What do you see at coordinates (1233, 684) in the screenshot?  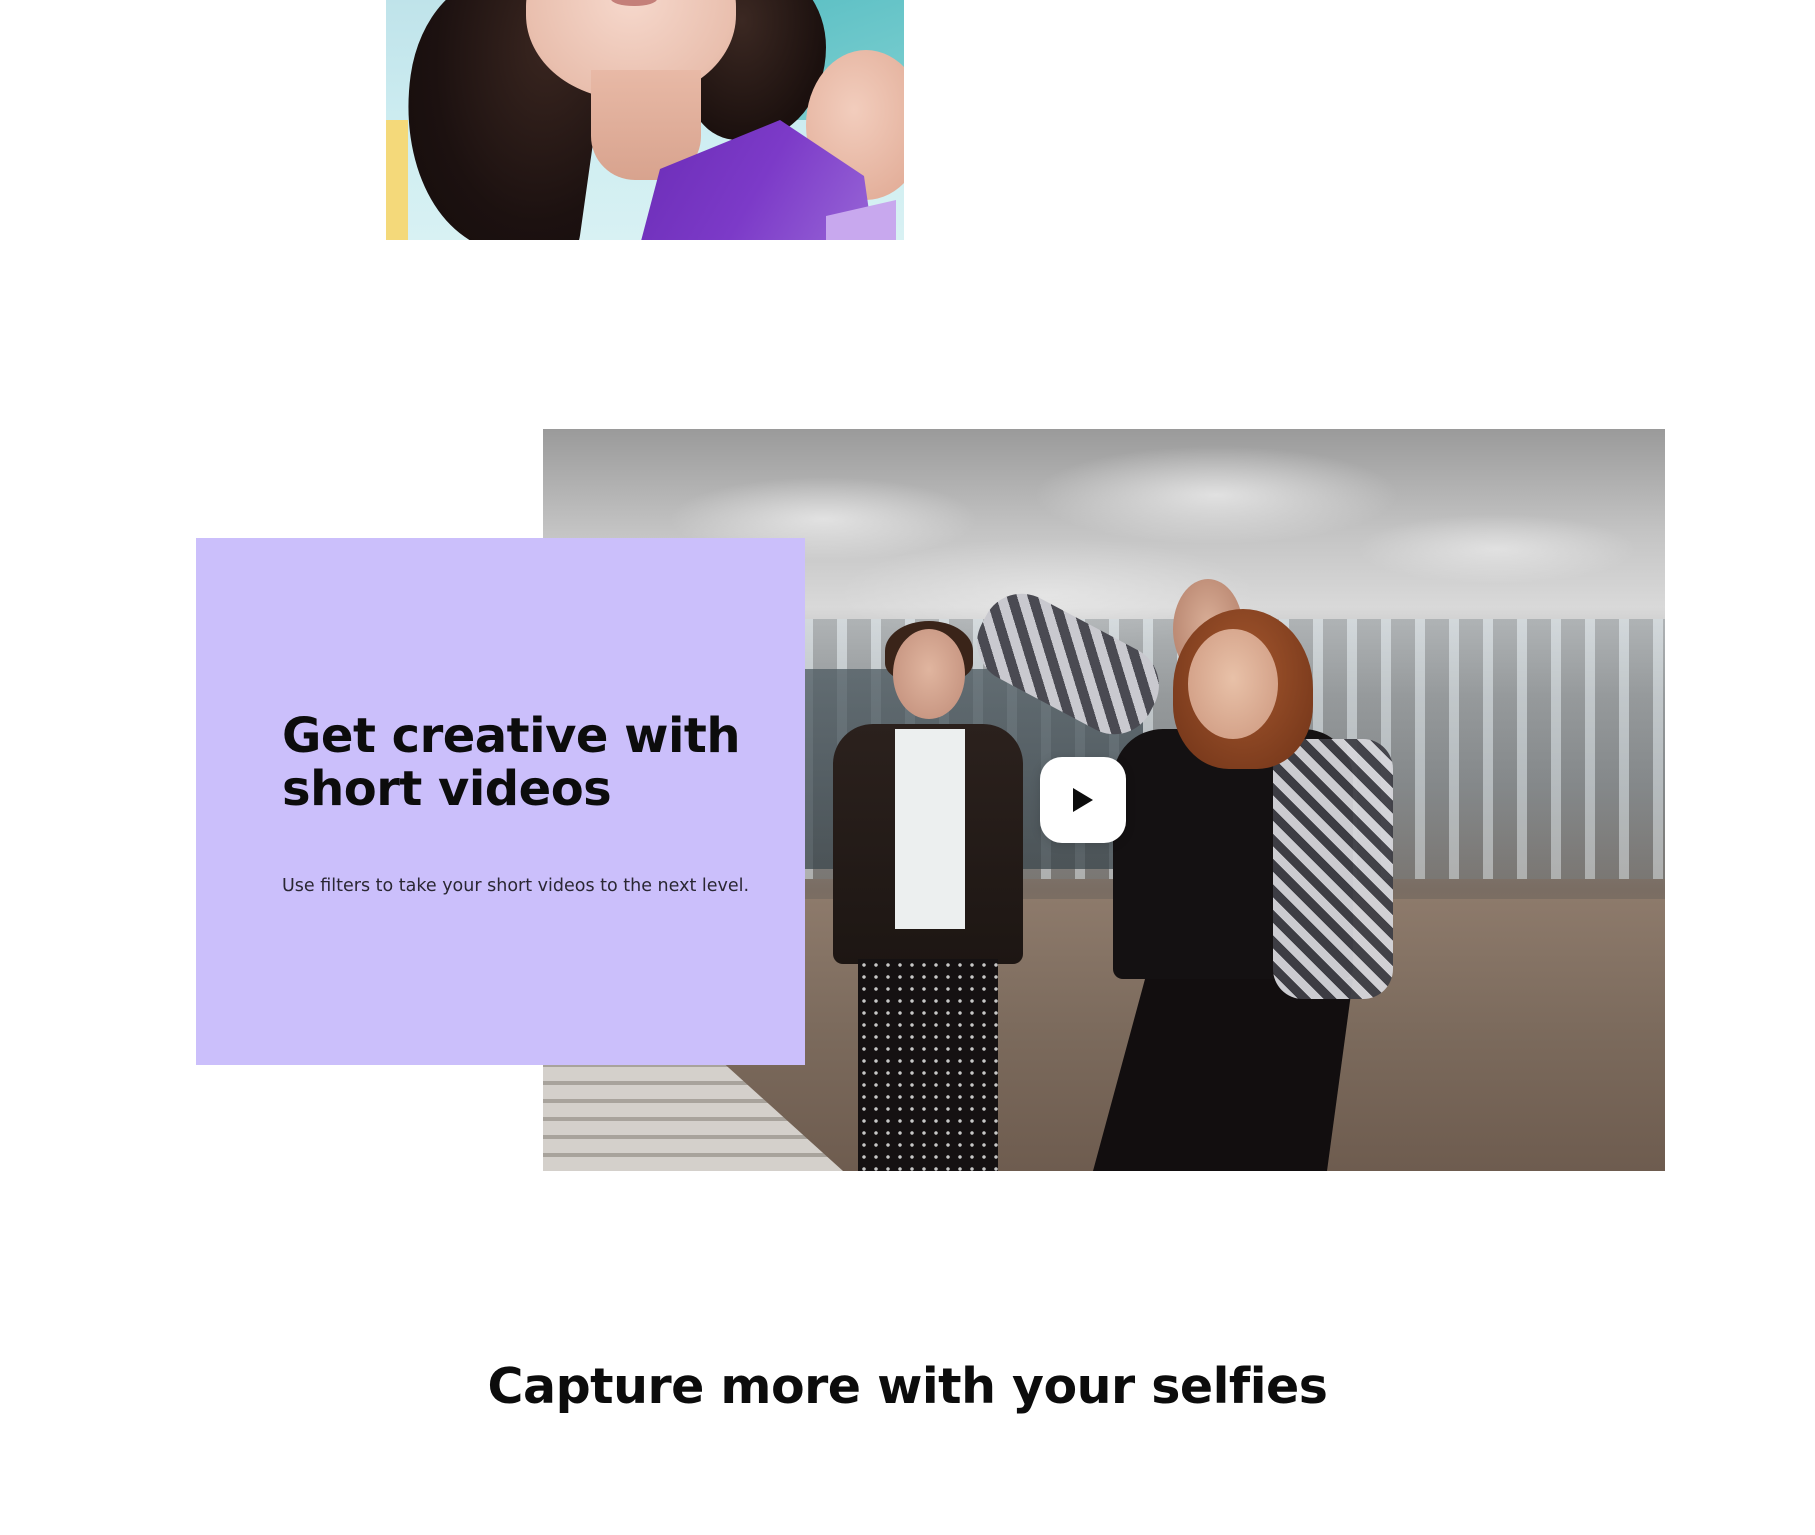 I see `dancer-head` at bounding box center [1233, 684].